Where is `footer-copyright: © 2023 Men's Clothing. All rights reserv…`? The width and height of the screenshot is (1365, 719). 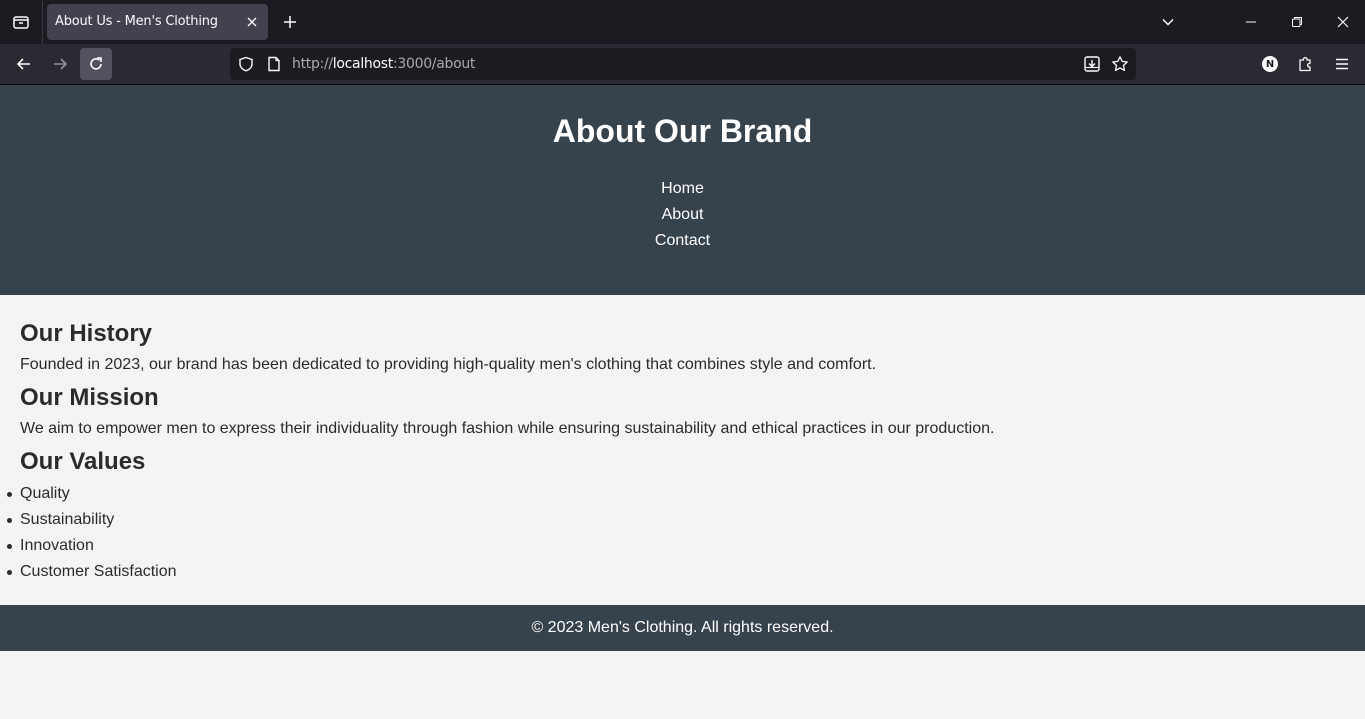
footer-copyright: © 2023 Men's Clothing. All rights reserv… is located at coordinates (682, 627).